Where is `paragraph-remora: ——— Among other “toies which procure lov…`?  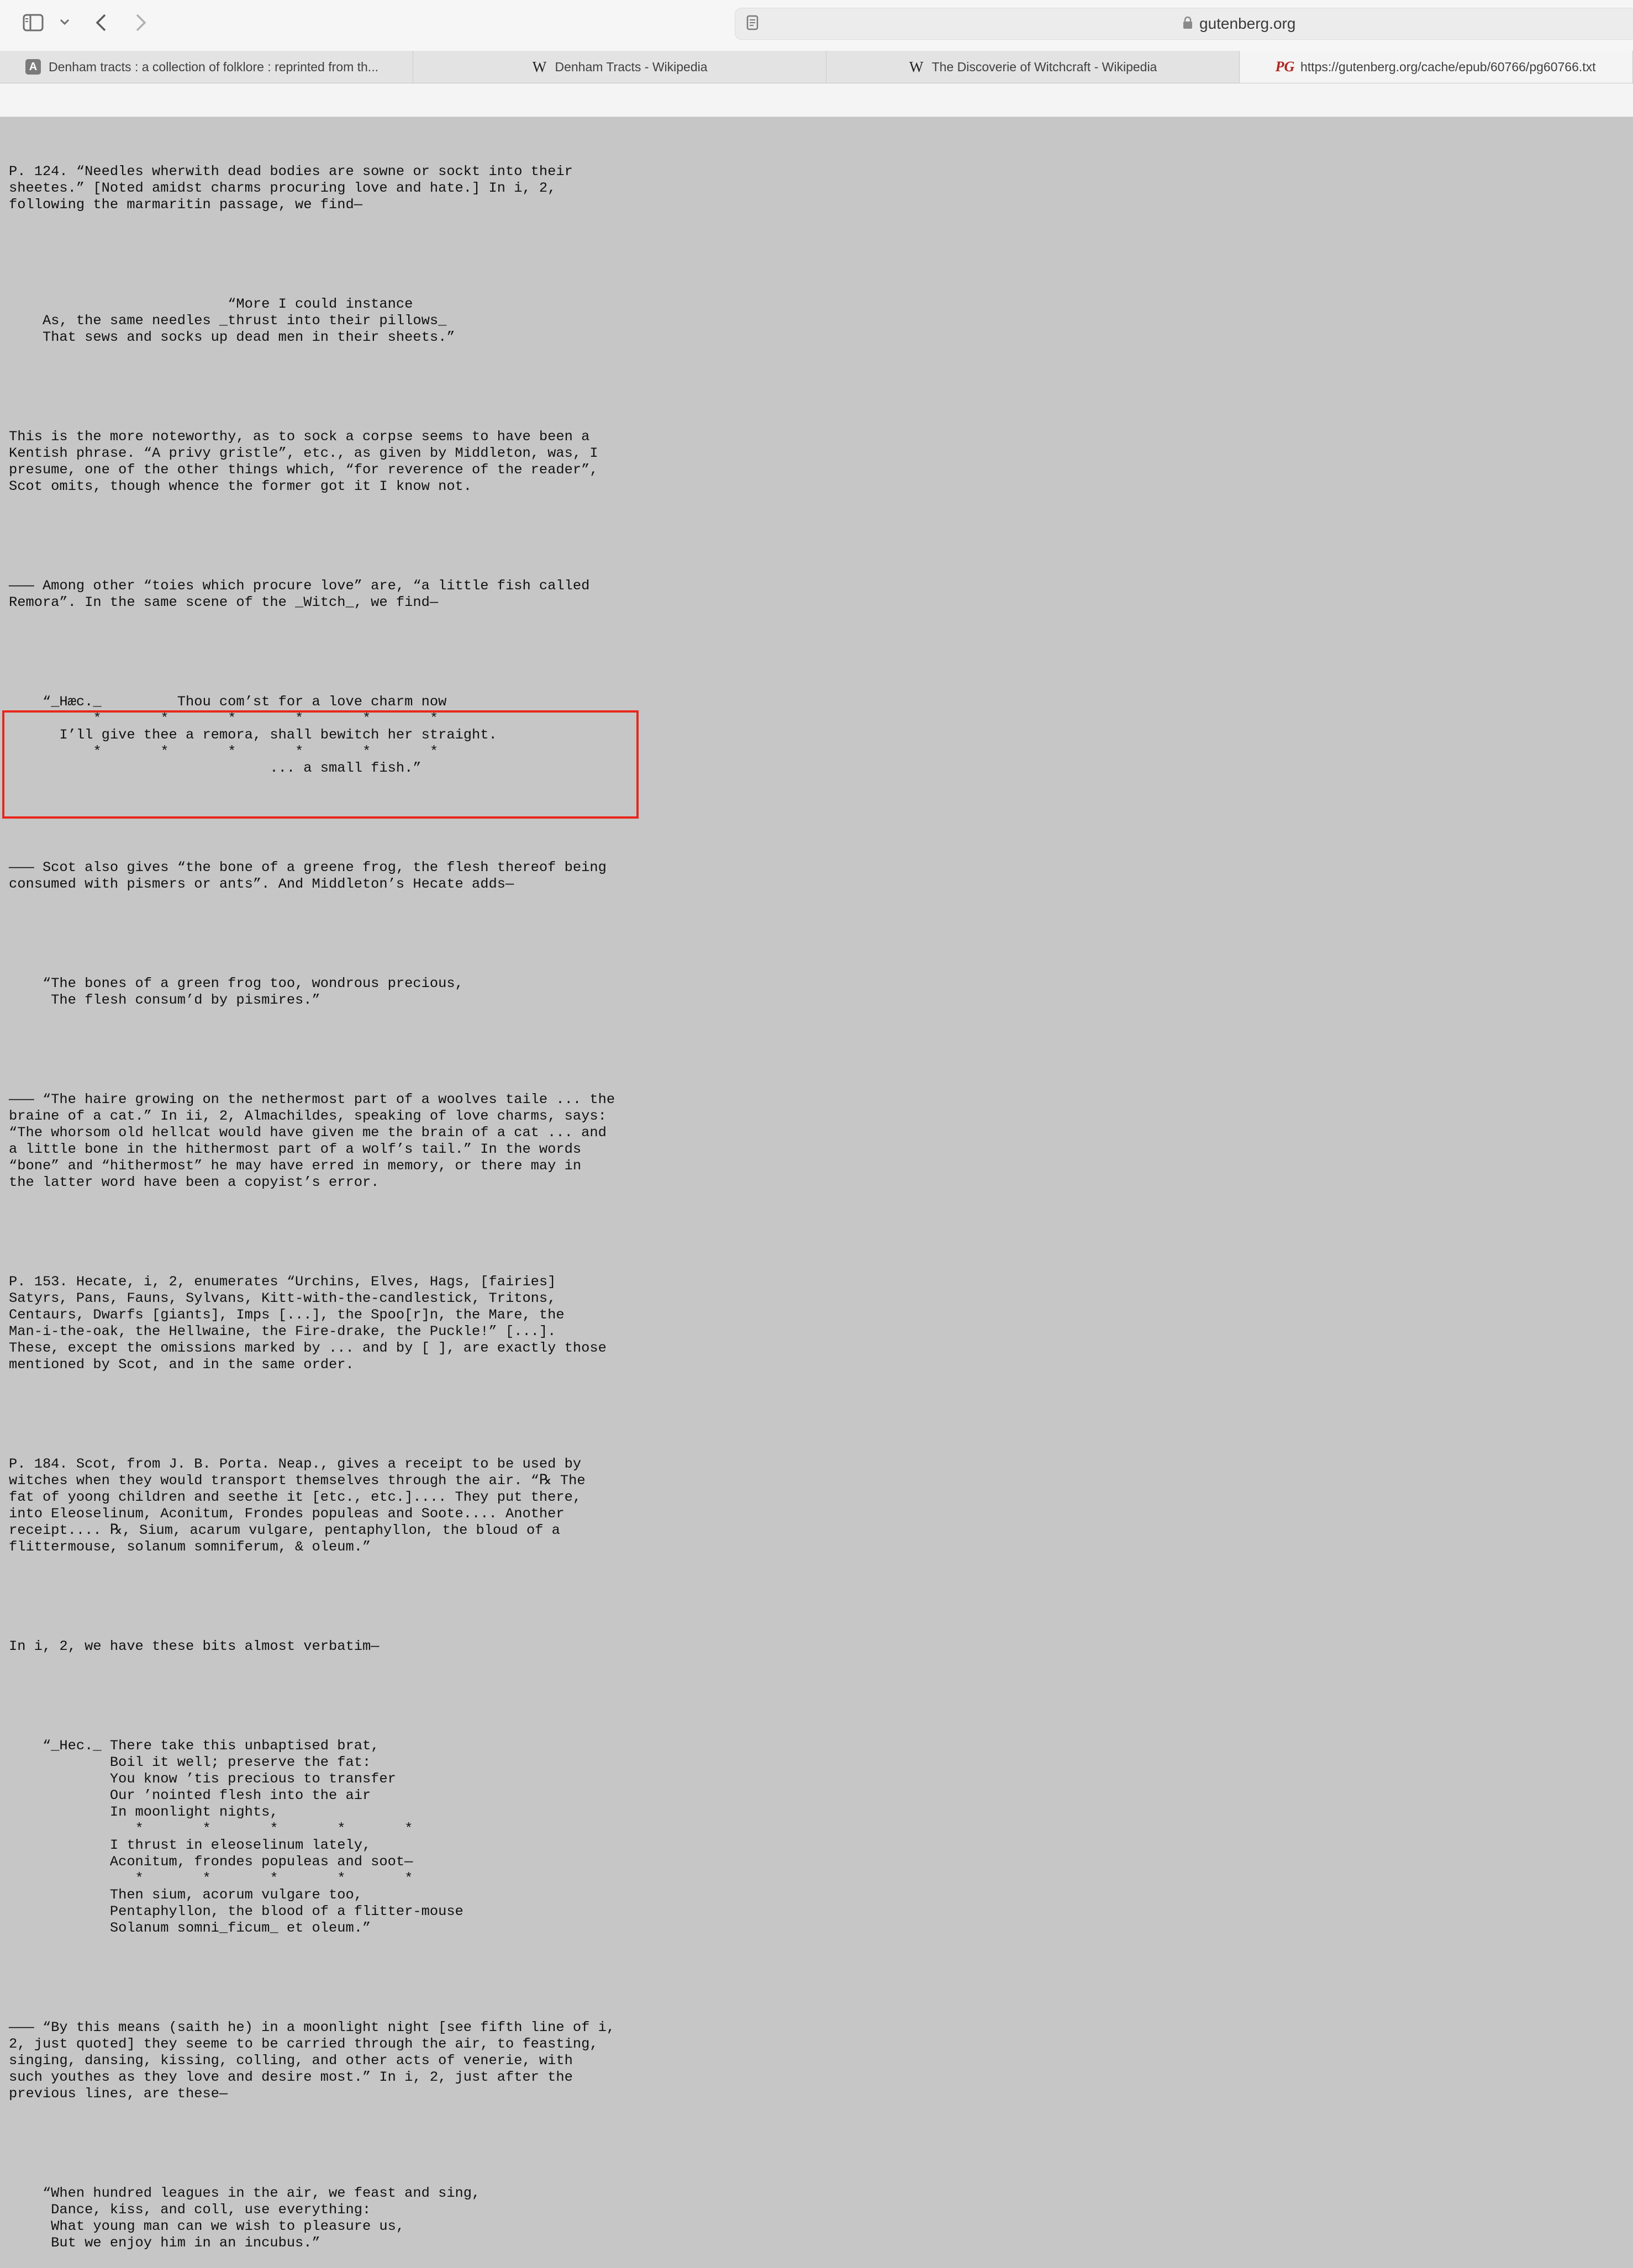 paragraph-remora: ——— Among other “toies which procure lov… is located at coordinates (299, 594).